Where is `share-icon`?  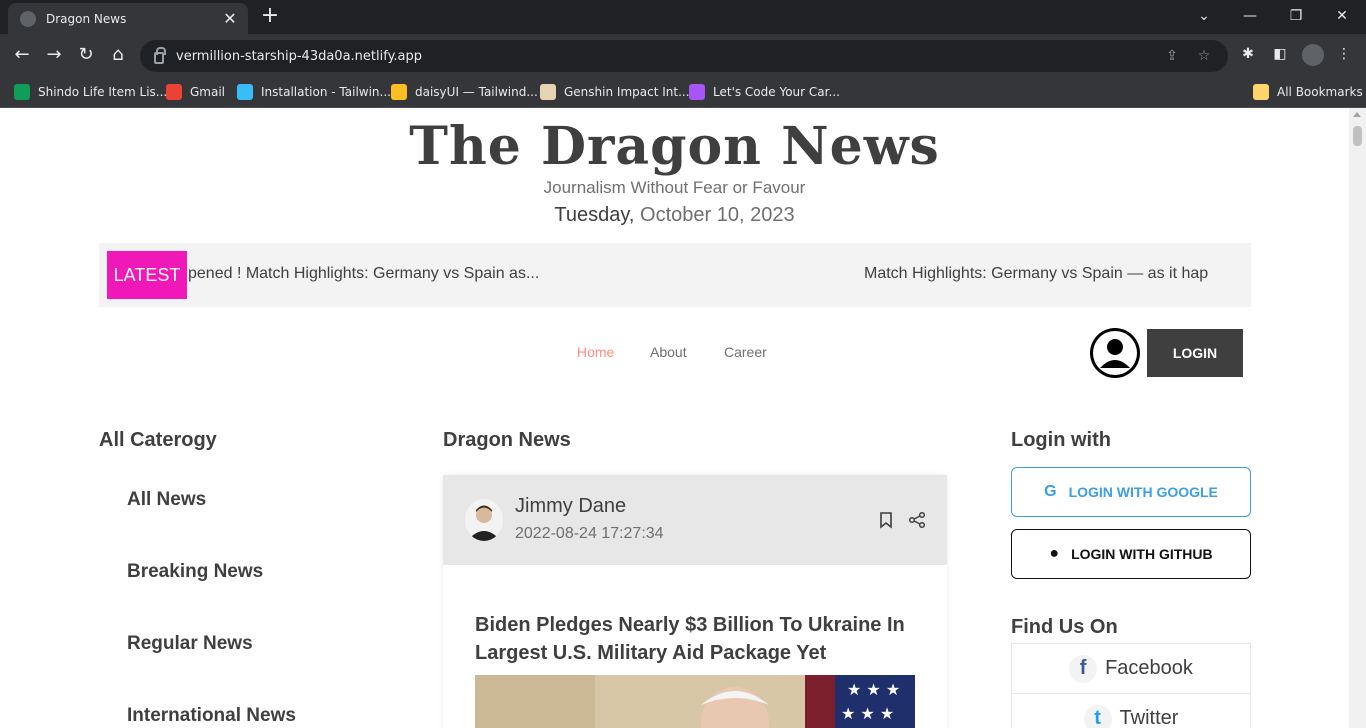 share-icon is located at coordinates (917, 520).